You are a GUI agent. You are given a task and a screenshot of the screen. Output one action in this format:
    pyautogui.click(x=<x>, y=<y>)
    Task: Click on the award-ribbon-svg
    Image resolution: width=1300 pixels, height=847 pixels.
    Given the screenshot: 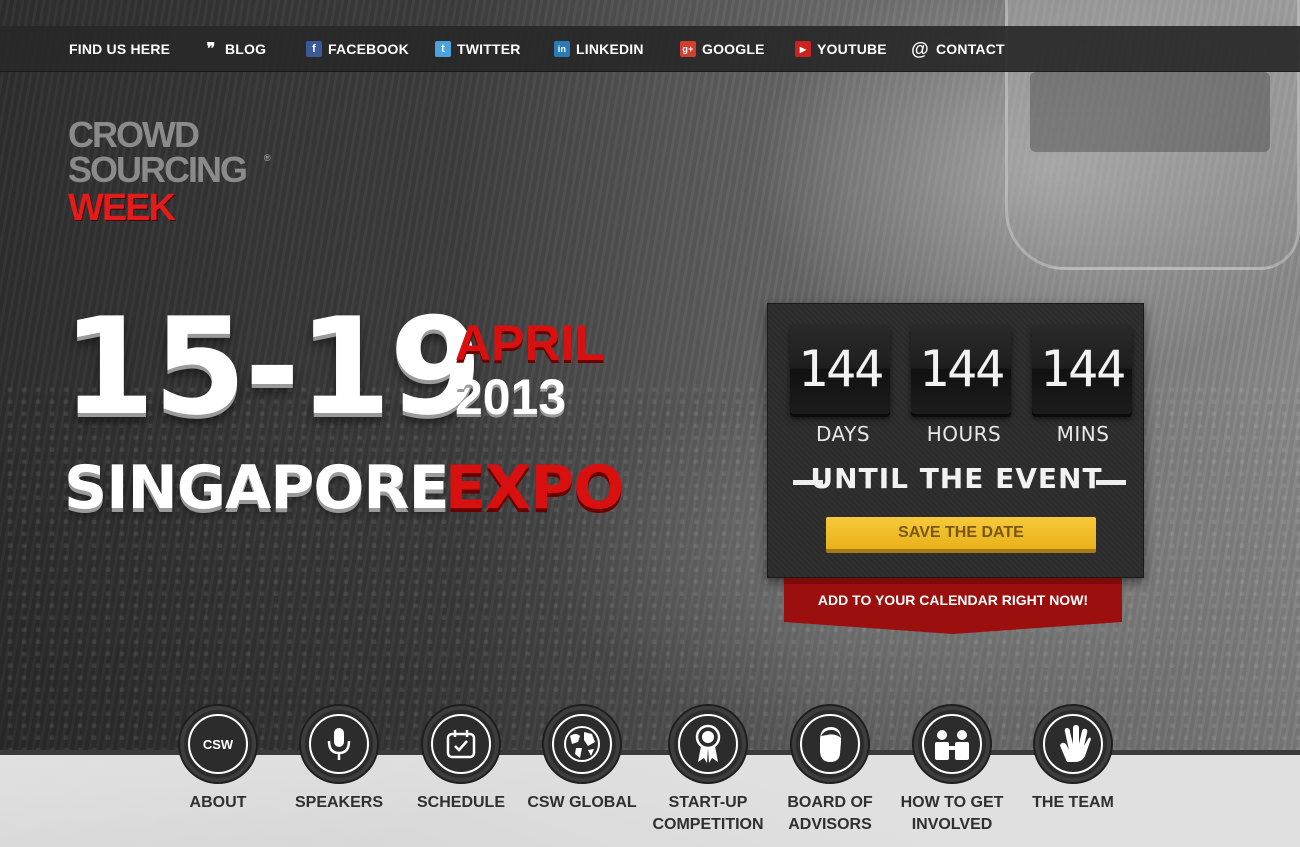 What is the action you would take?
    pyautogui.click(x=708, y=743)
    